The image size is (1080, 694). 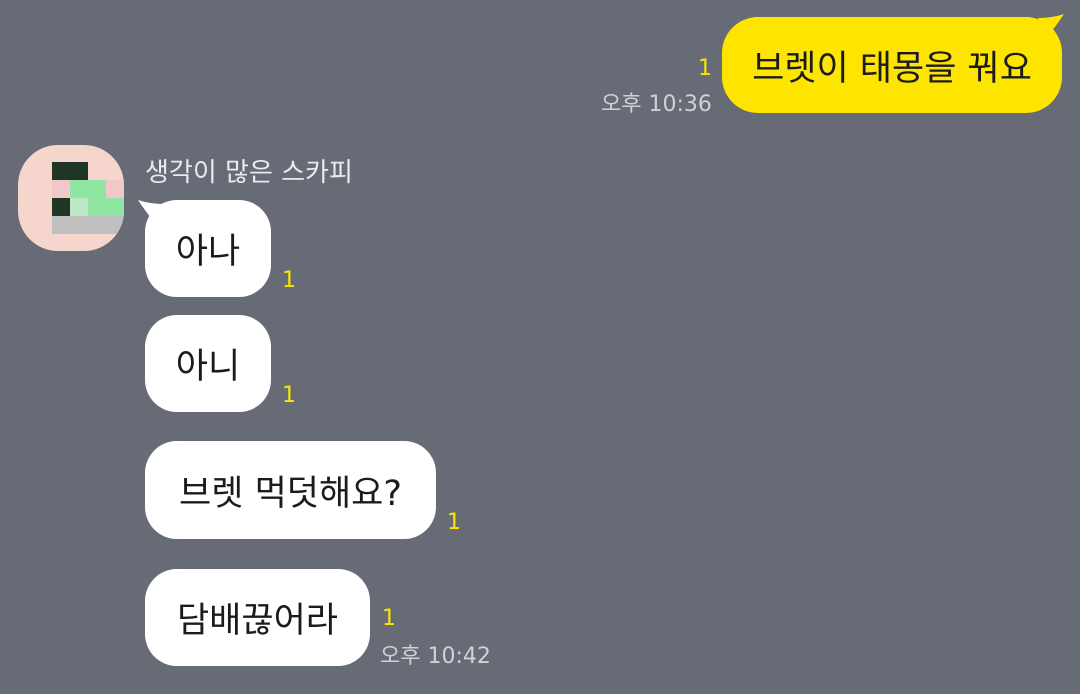 I want to click on their-message-bubble: 담배끊어라, so click(x=257, y=617).